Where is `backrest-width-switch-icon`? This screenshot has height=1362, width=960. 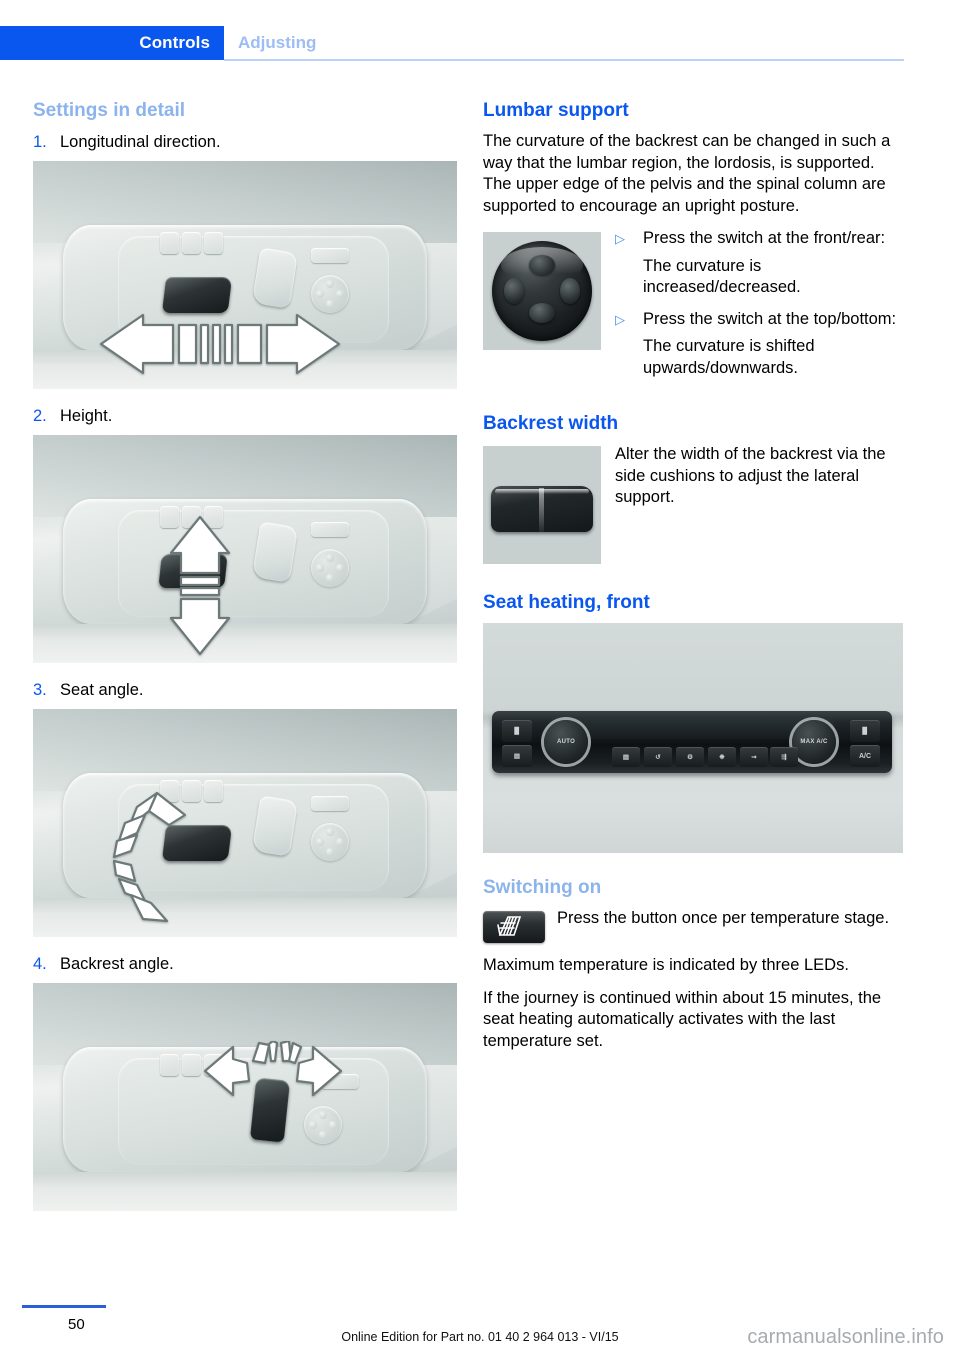 backrest-width-switch-icon is located at coordinates (542, 509).